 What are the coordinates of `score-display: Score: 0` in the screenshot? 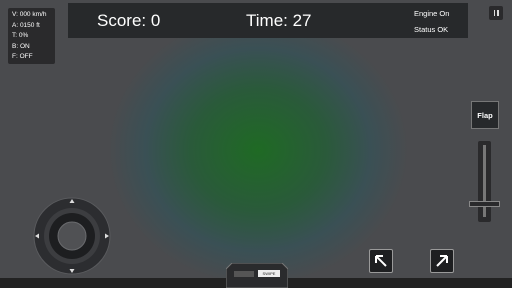 It's located at (129, 20).